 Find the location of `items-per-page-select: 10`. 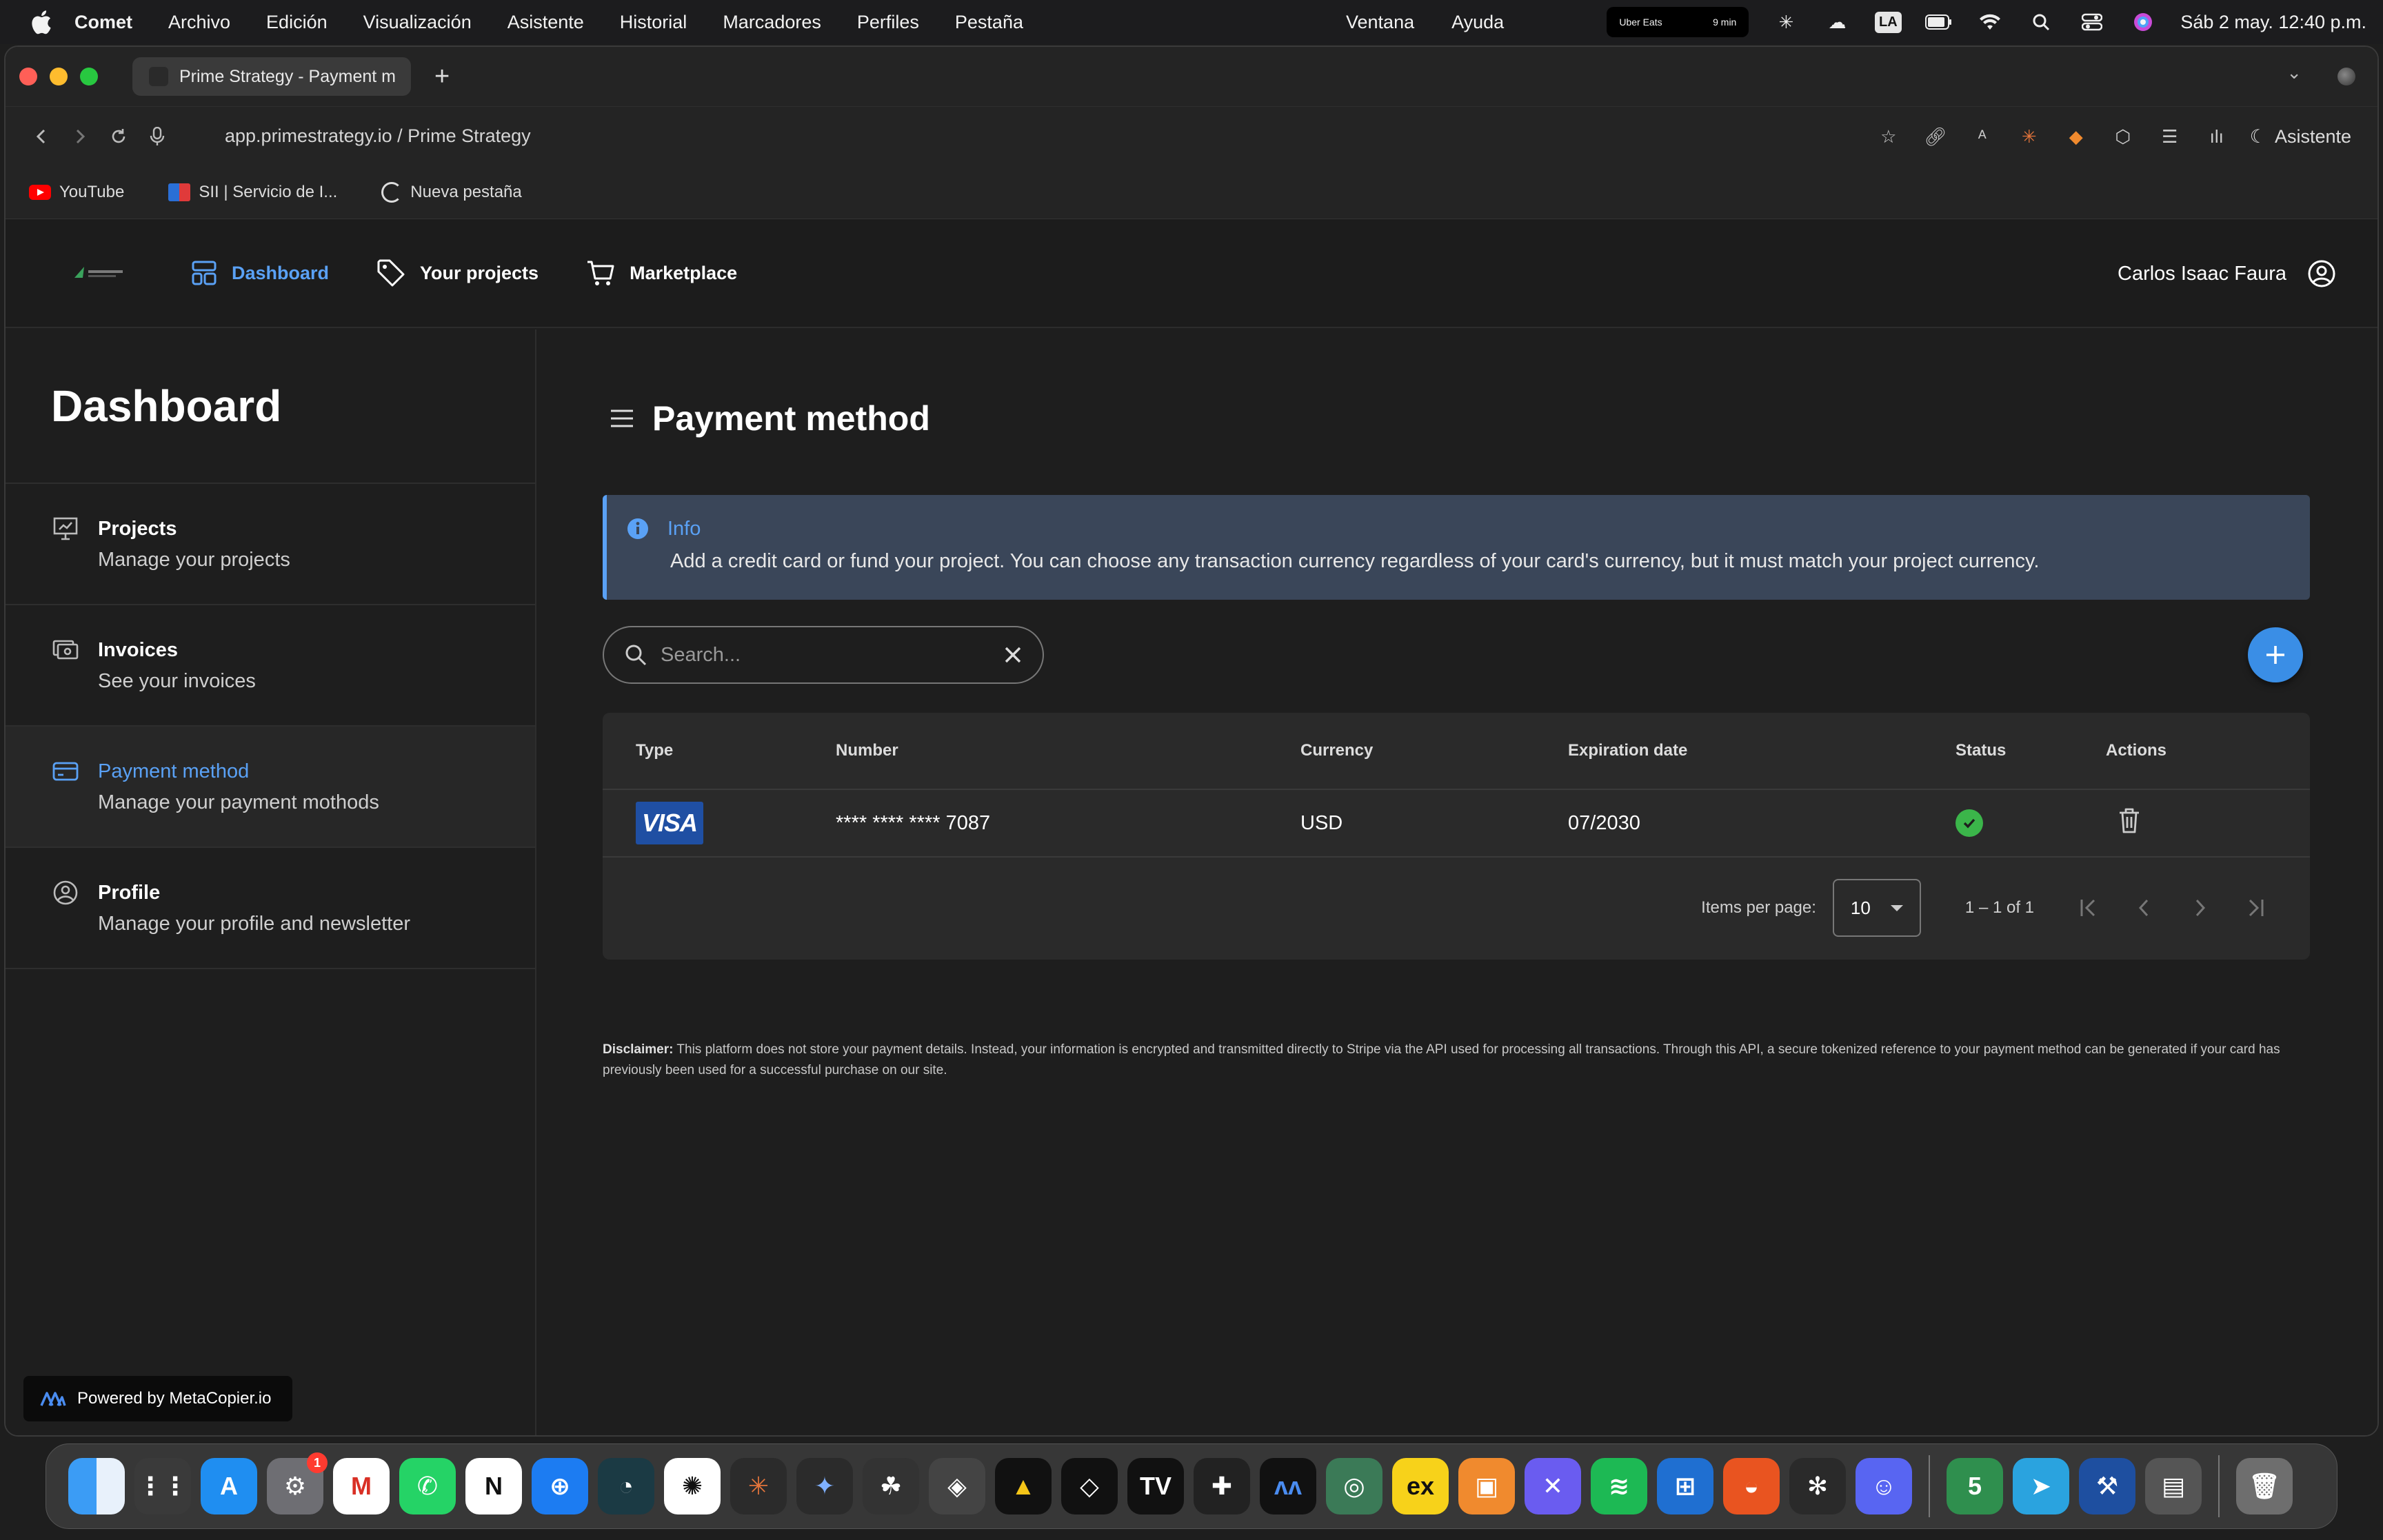

items-per-page-select: 10 is located at coordinates (1876, 908).